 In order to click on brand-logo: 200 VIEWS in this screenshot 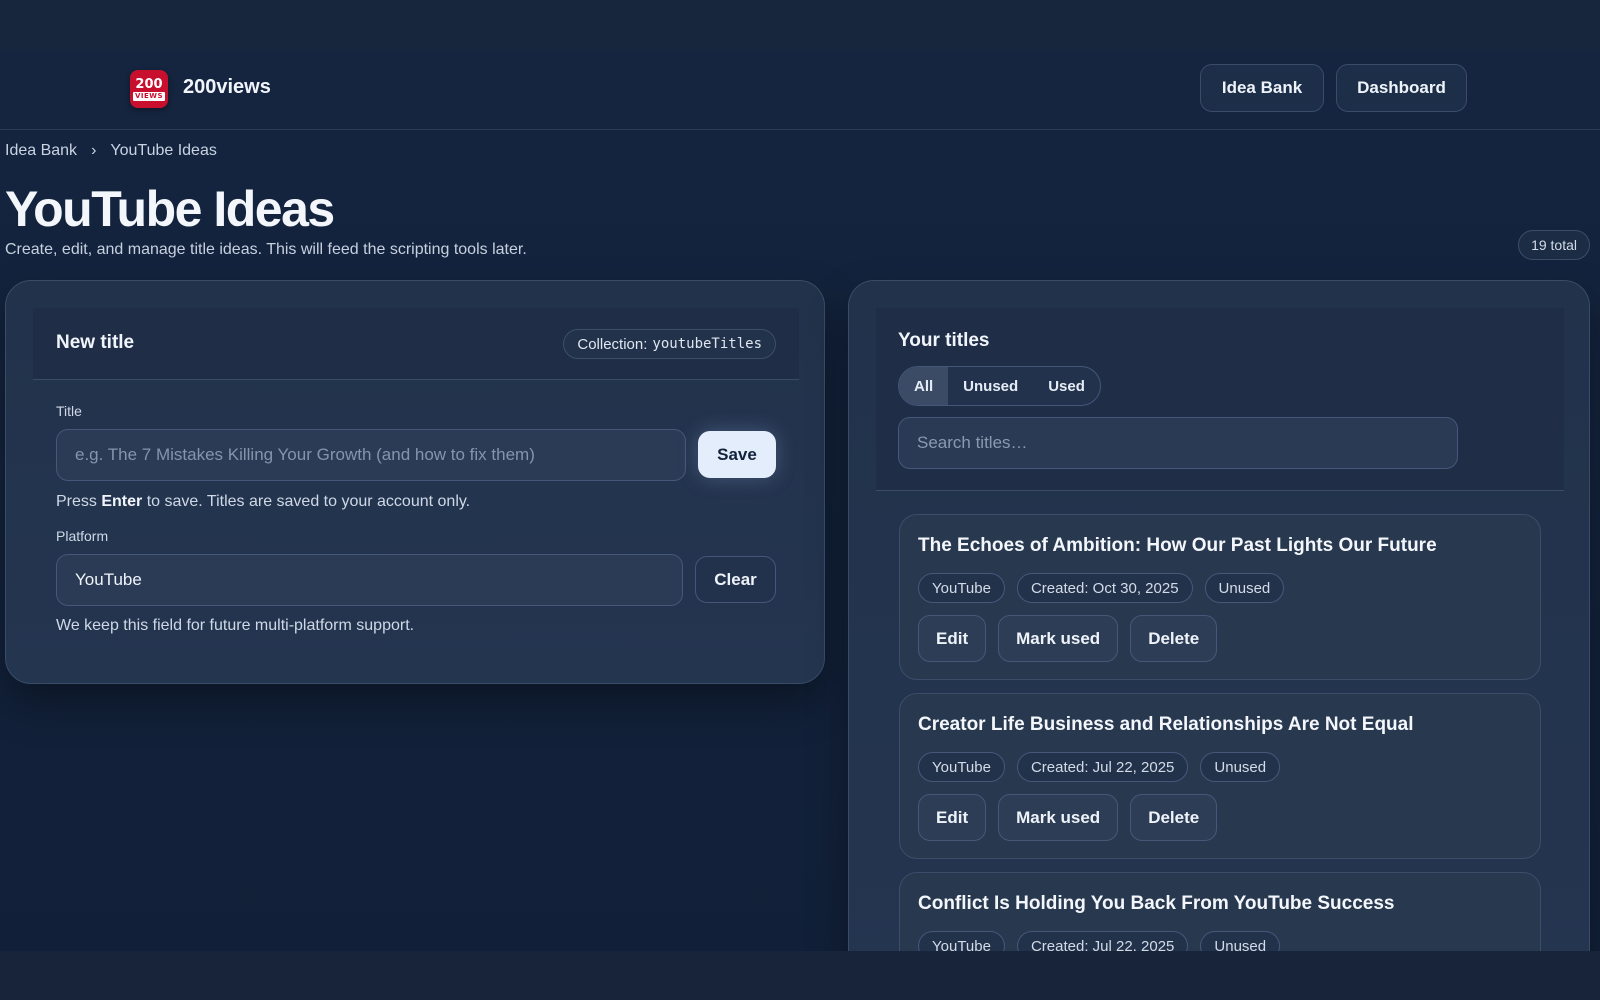, I will do `click(149, 89)`.